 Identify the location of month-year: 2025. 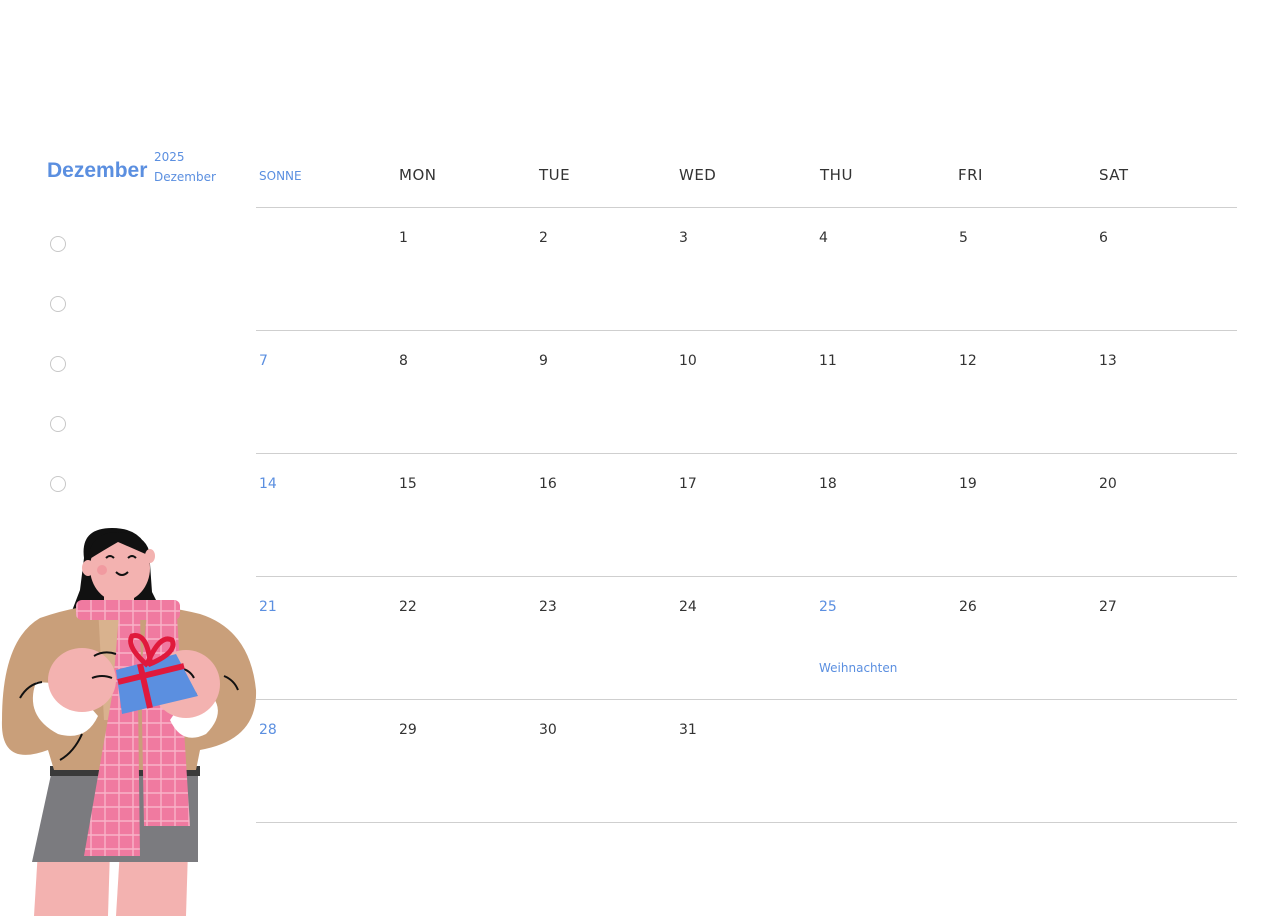
(169, 157).